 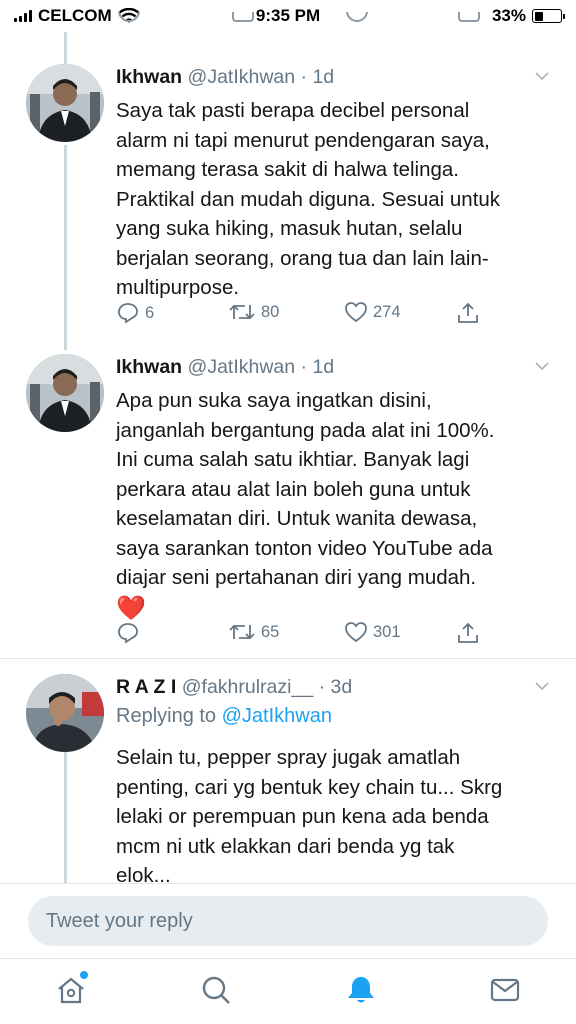 What do you see at coordinates (65, 48) in the screenshot?
I see `thread-line` at bounding box center [65, 48].